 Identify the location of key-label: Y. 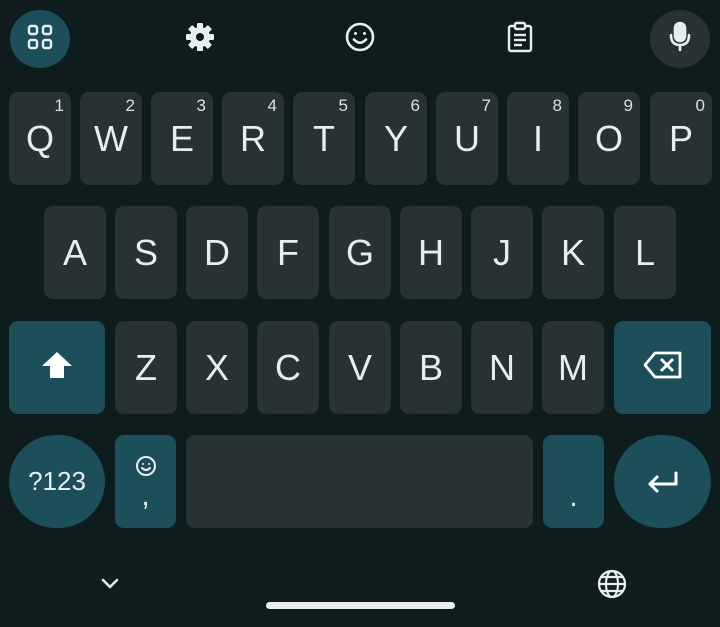
(395, 138).